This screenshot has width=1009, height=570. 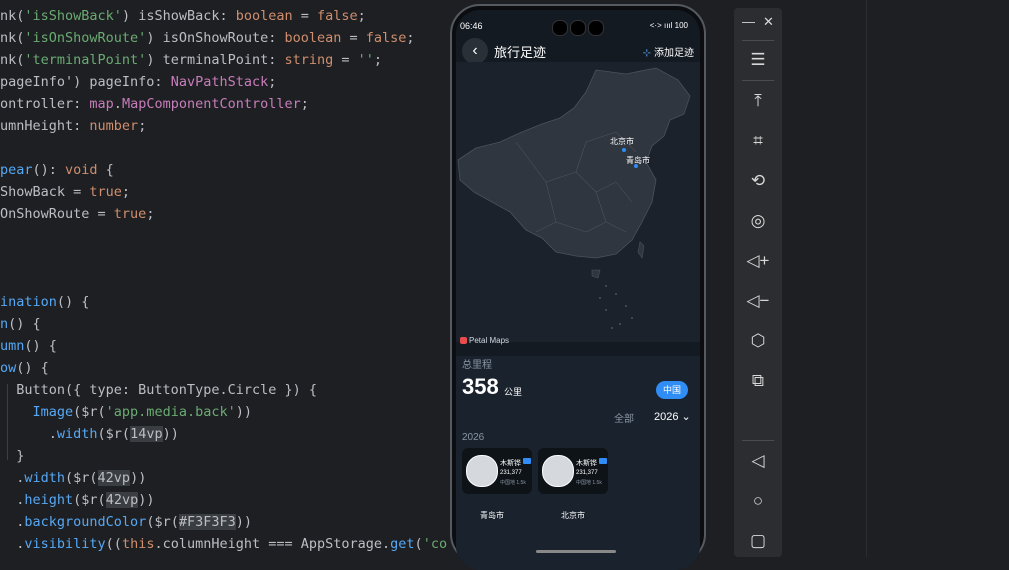 What do you see at coordinates (73, 478) in the screenshot?
I see `code-line: .width($r(42vp))` at bounding box center [73, 478].